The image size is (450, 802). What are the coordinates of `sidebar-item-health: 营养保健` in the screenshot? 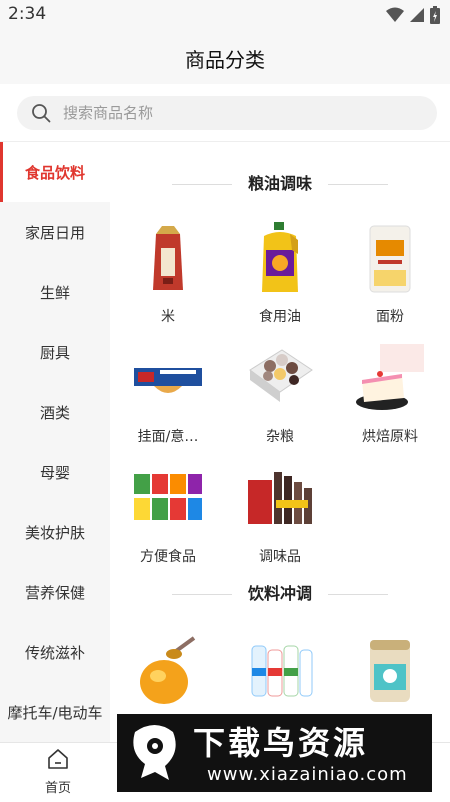 It's located at (55, 592).